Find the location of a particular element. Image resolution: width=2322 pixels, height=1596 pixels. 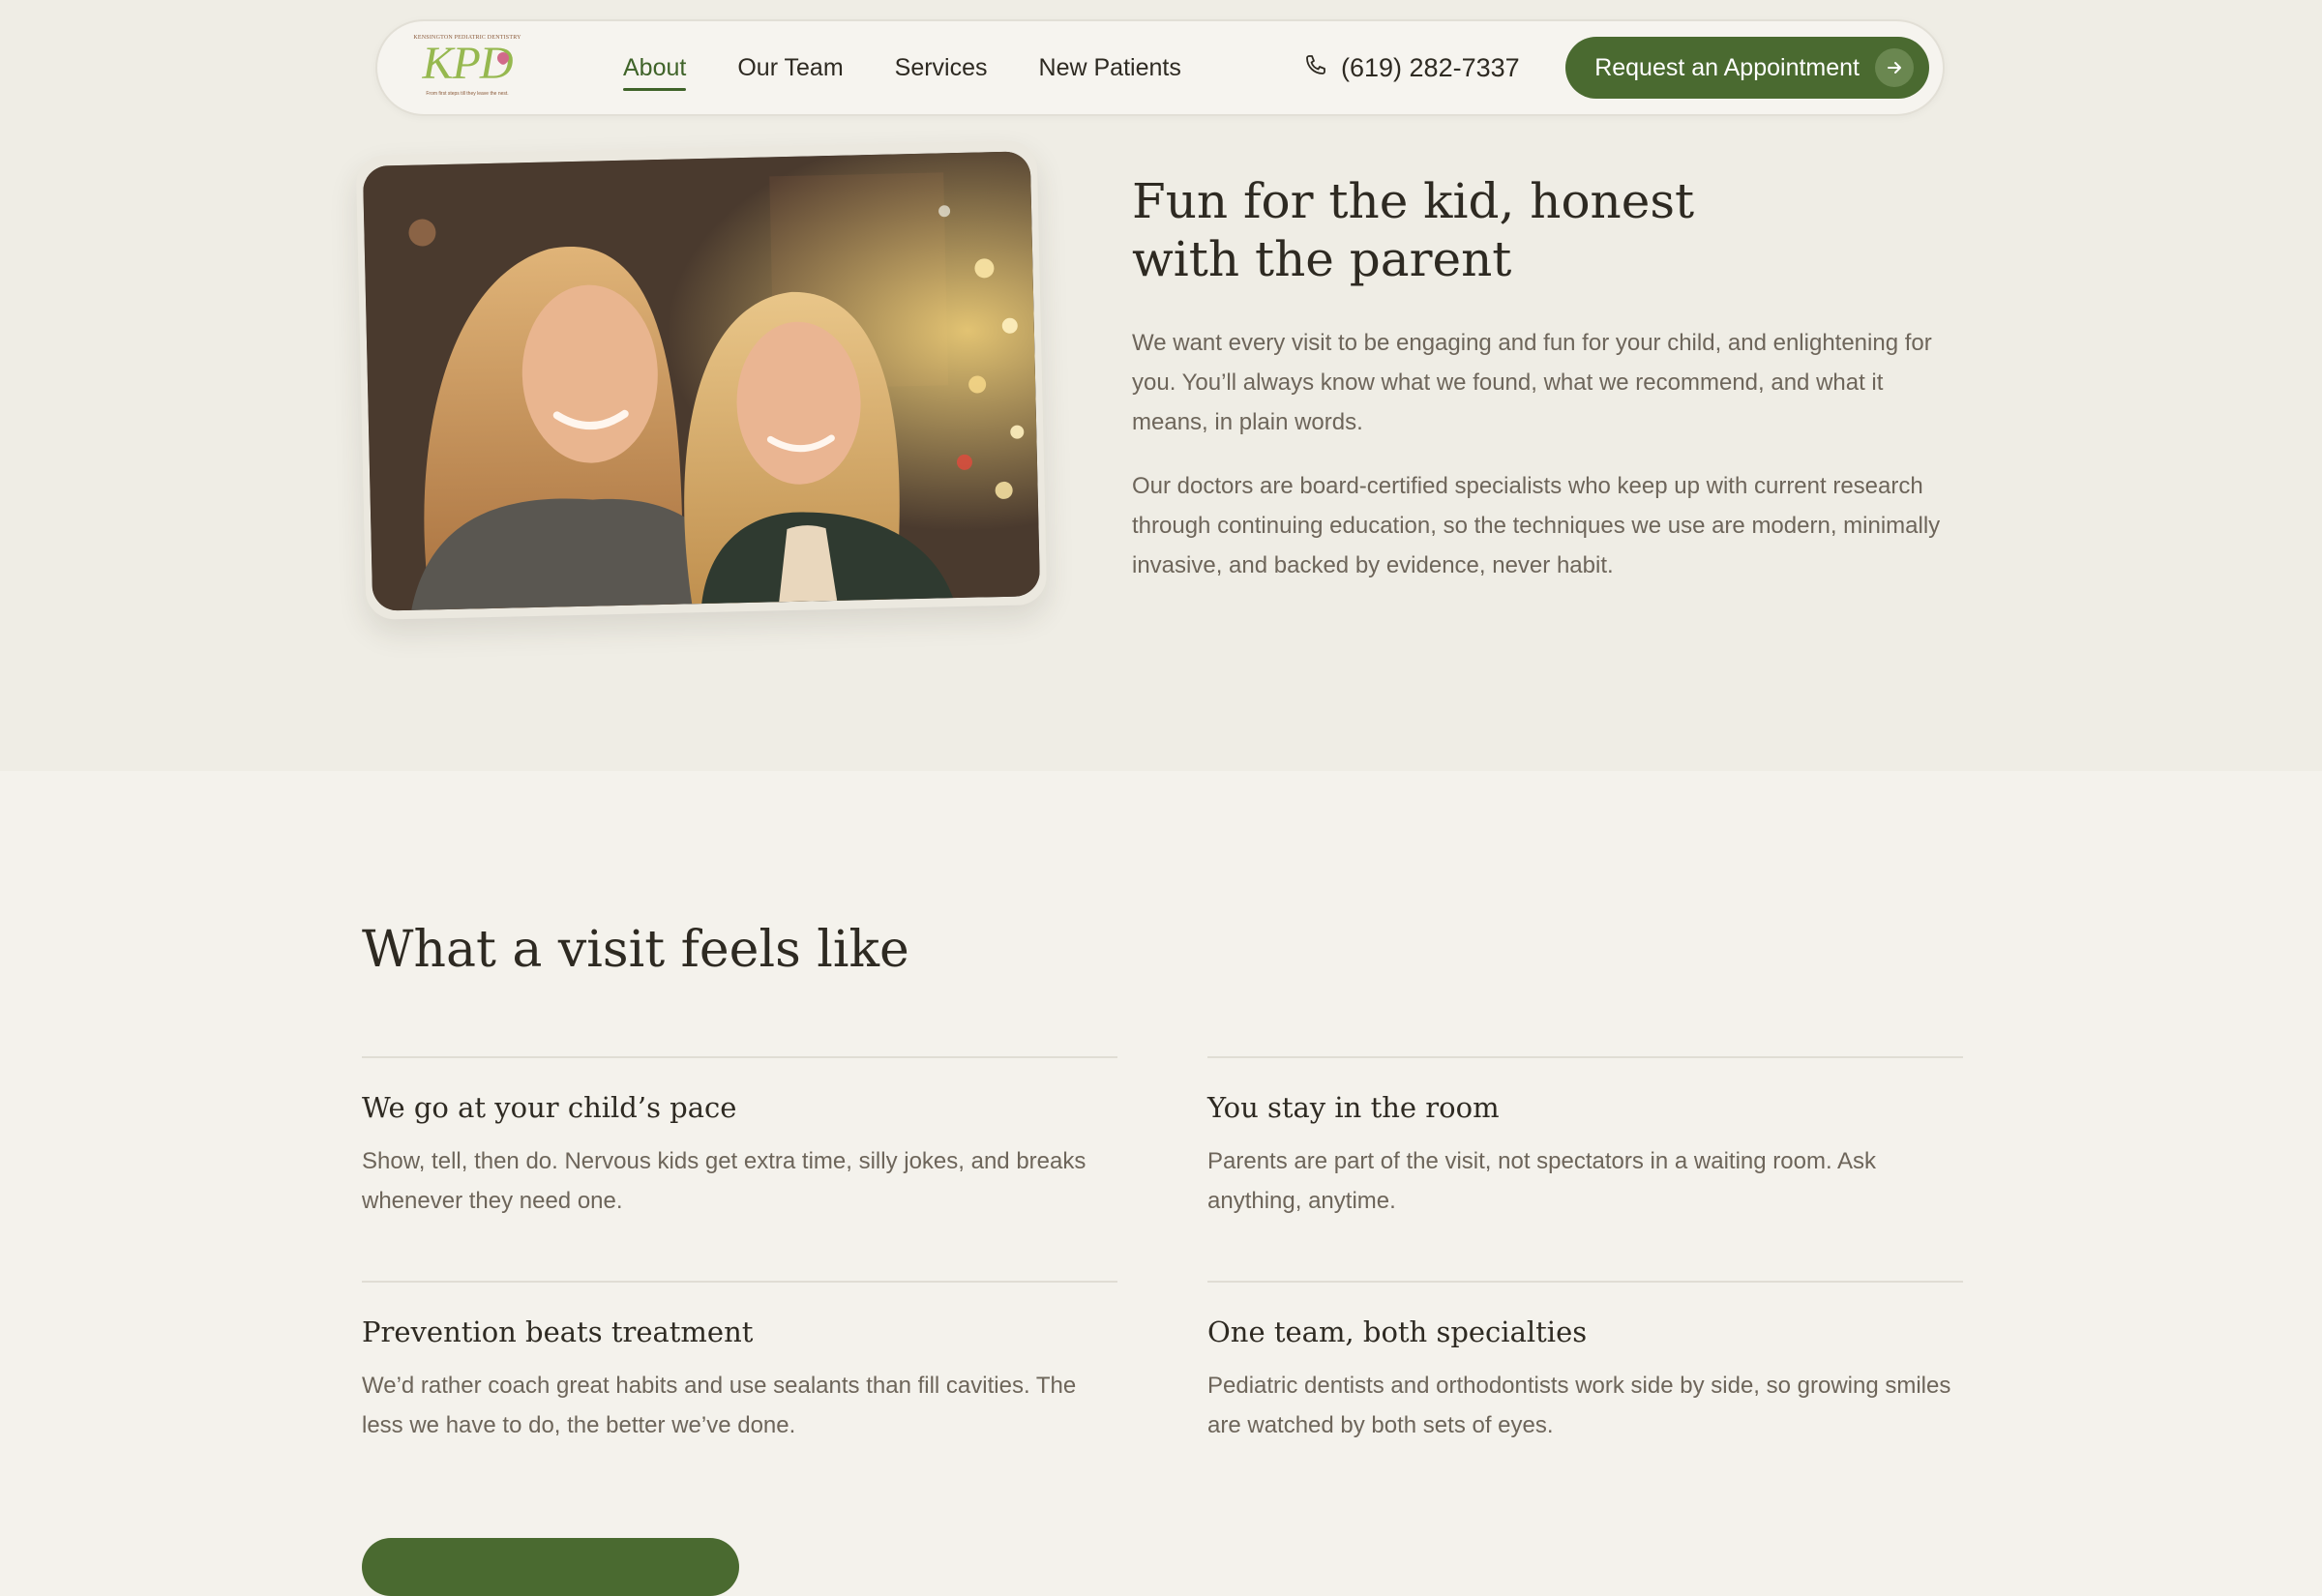

nav-links: About Our Team Services New Patients is located at coordinates (902, 67).